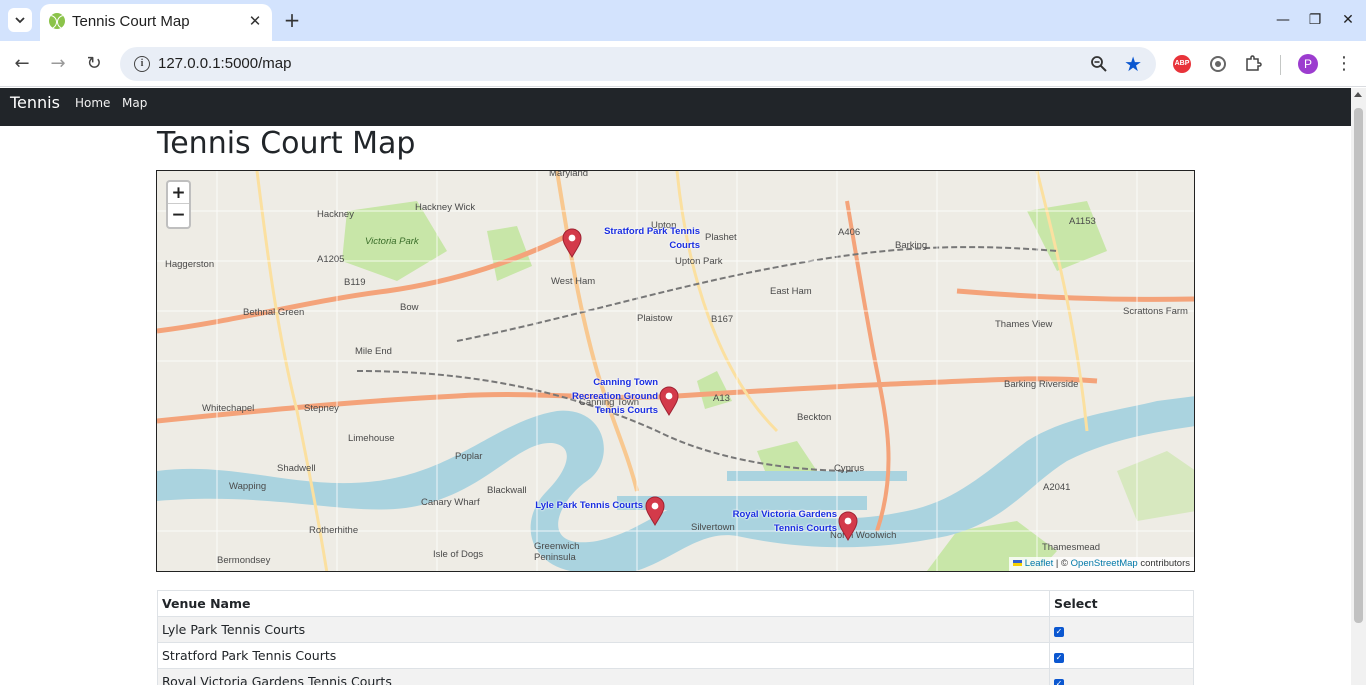  What do you see at coordinates (244, 560) in the screenshot?
I see `place-label: Bermondsey` at bounding box center [244, 560].